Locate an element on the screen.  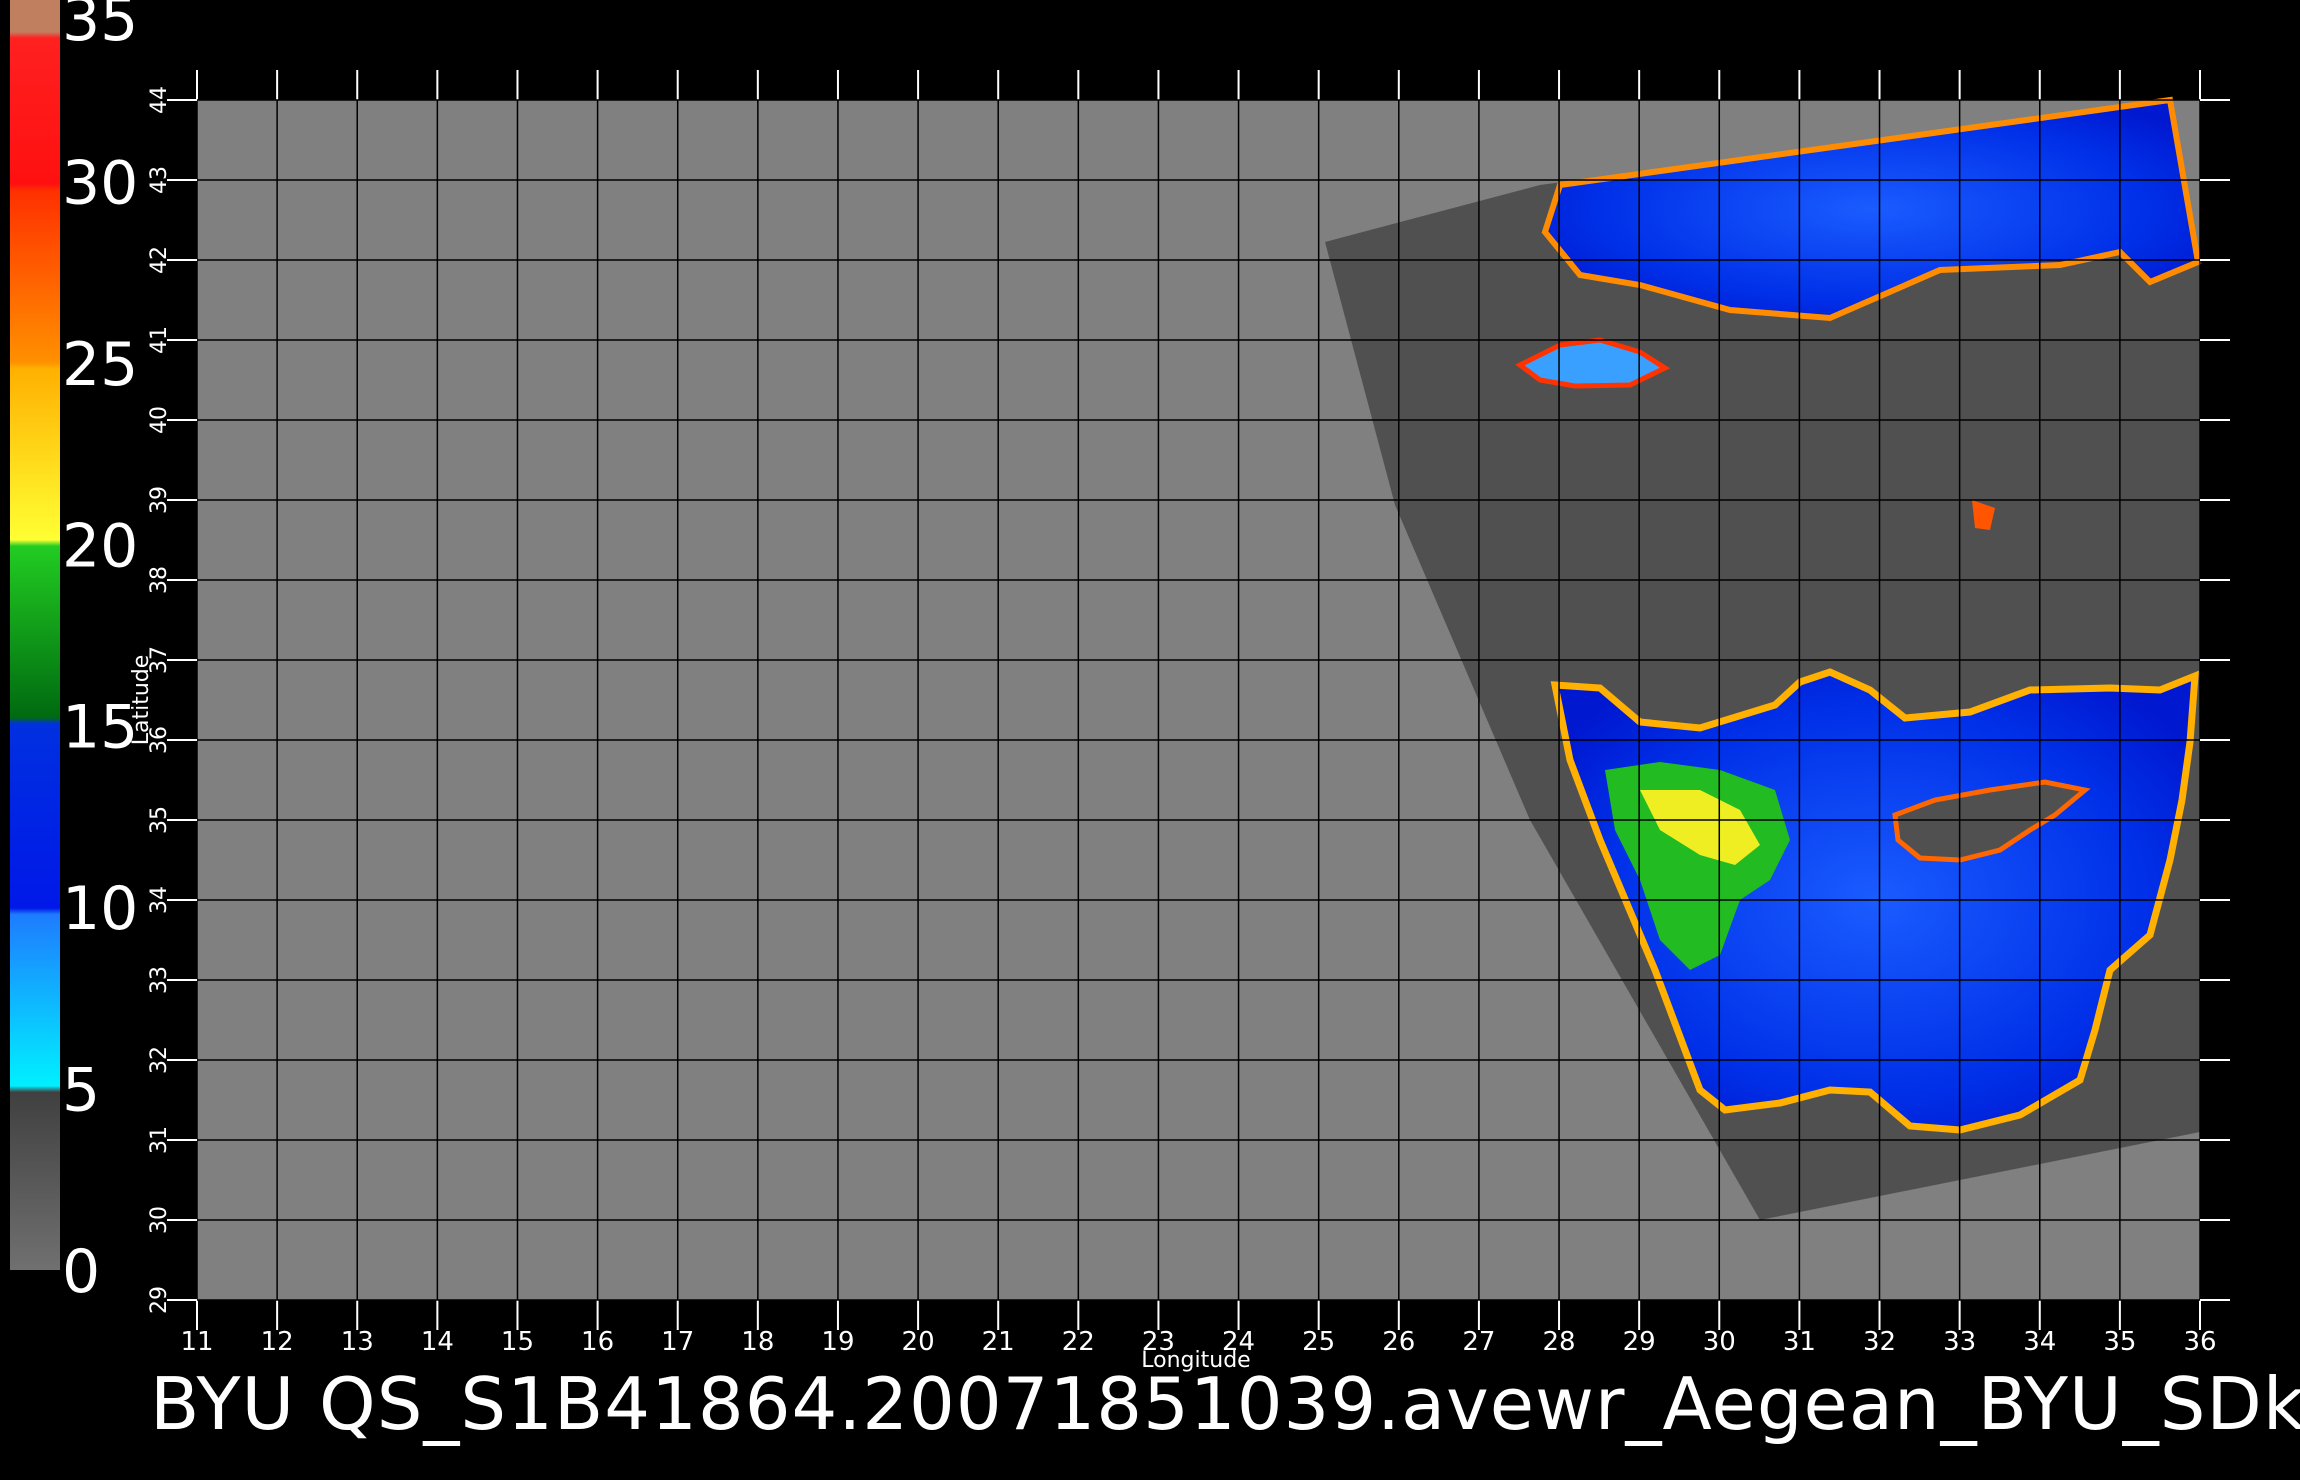
longitude-tick-label: 29 is located at coordinates (1639, 1342).